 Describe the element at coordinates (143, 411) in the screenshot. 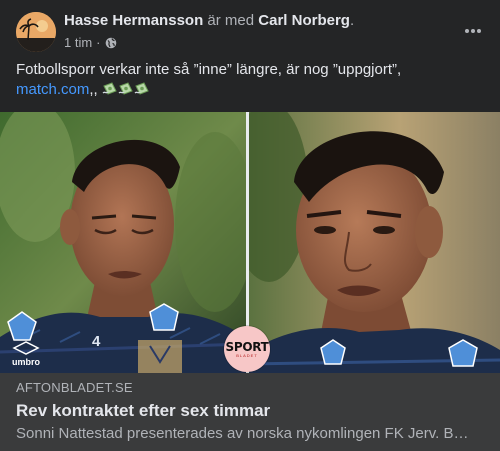

I see `link-preview-title: Rev kontraktet efter sex timmar` at that location.